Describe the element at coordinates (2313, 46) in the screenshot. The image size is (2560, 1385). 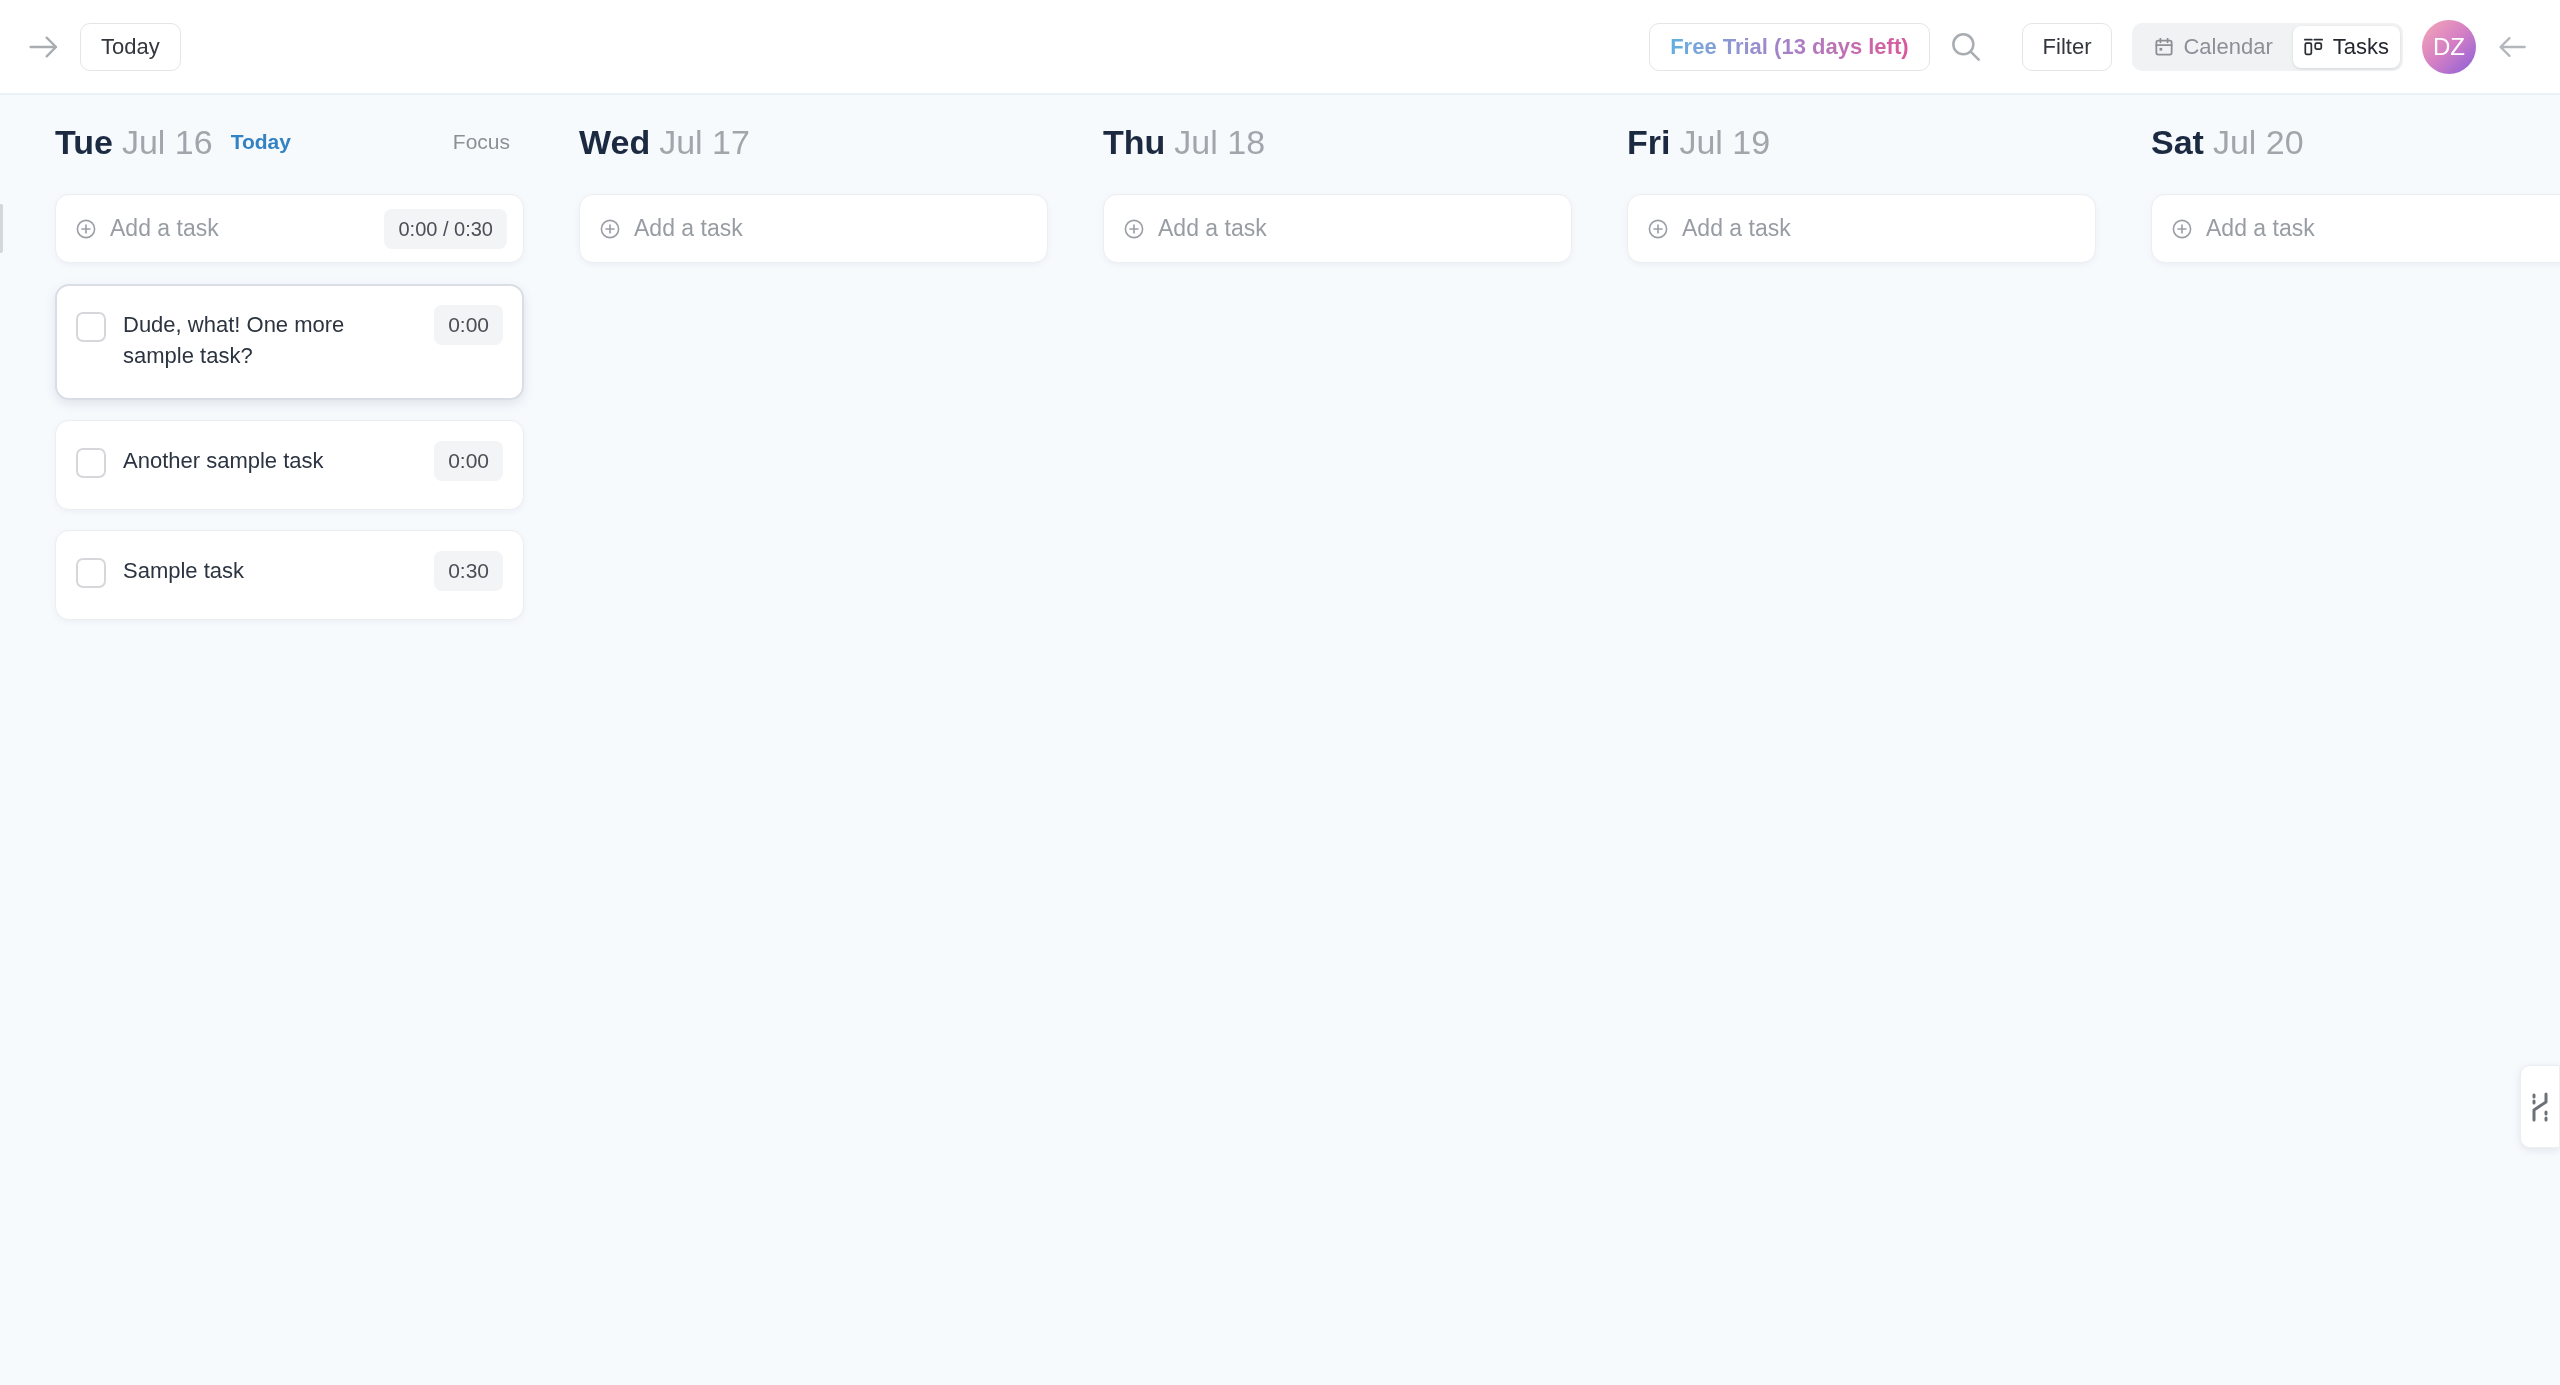
I see `board-icon` at that location.